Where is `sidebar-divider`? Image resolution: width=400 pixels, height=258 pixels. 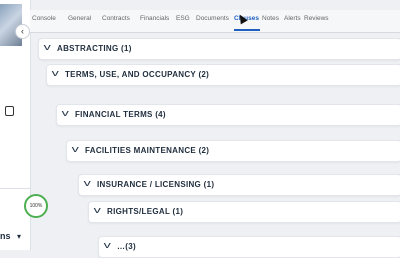
sidebar-divider is located at coordinates (15, 188).